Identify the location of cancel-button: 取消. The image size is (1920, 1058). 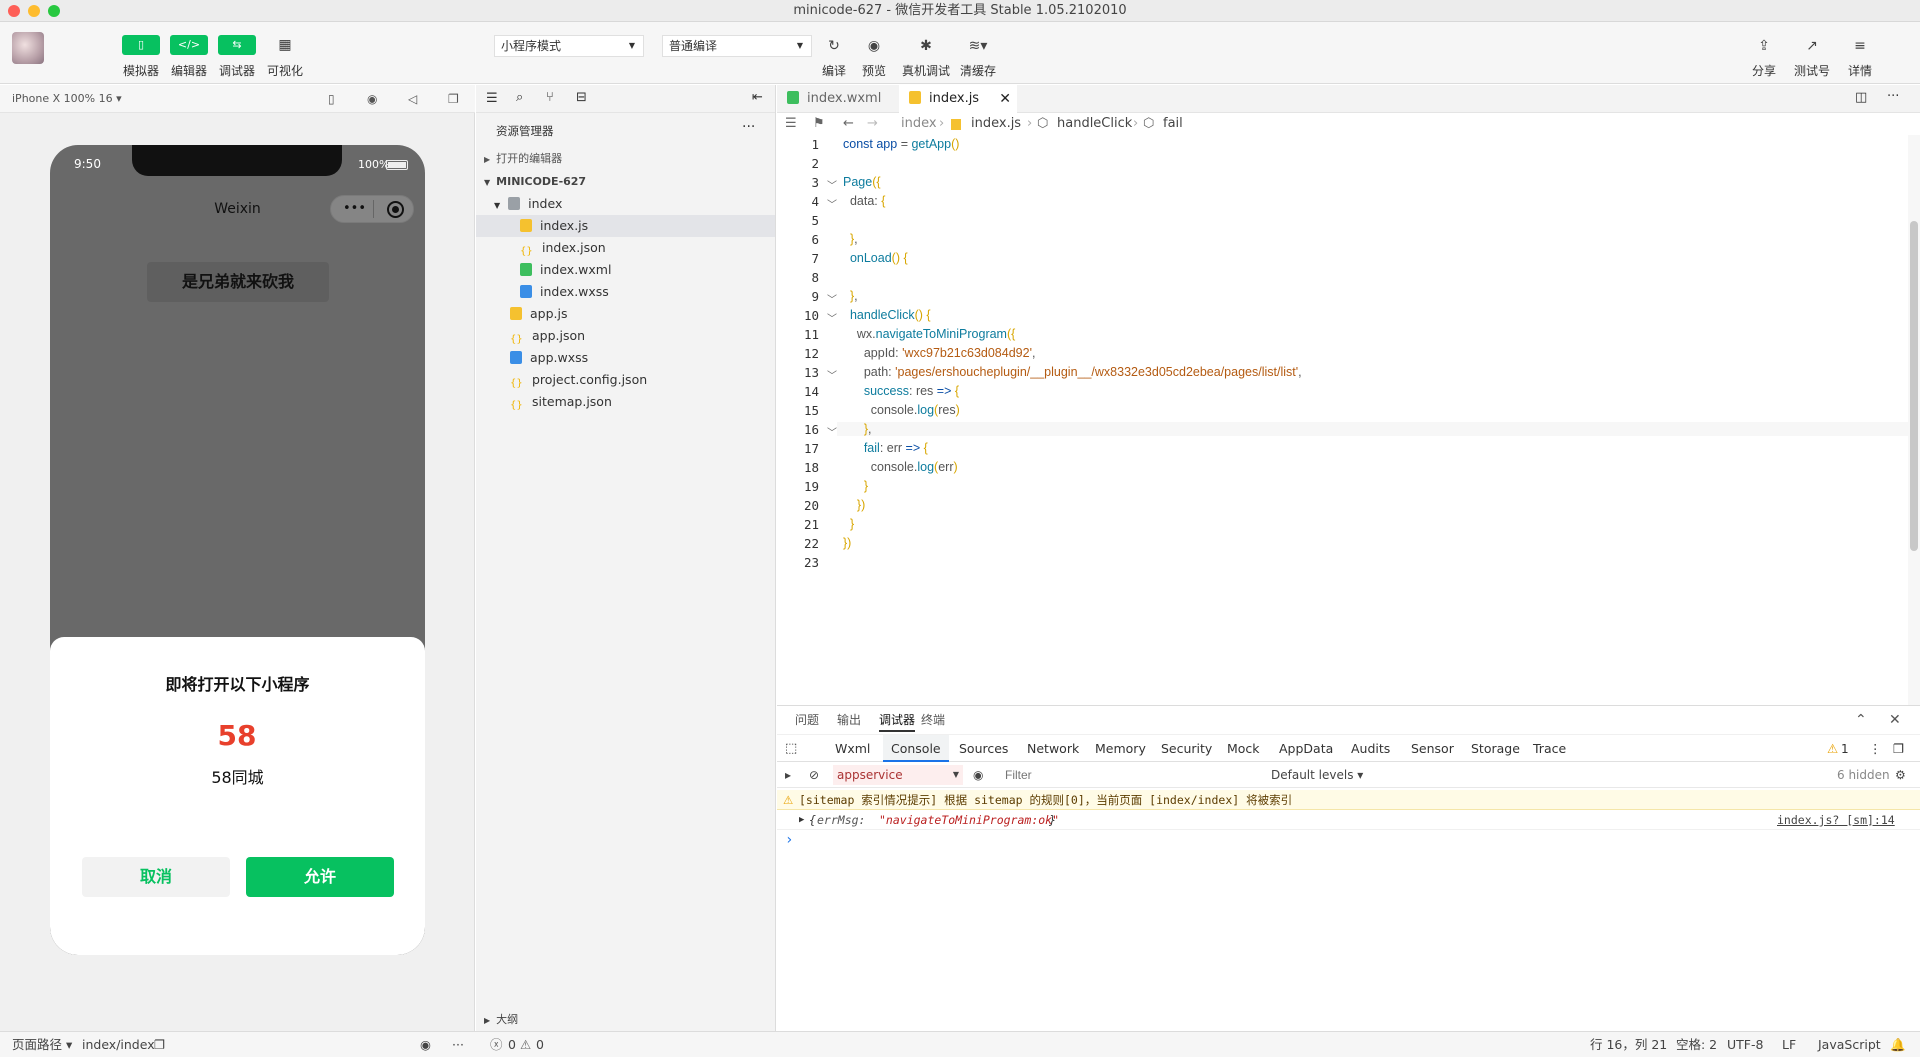
(156, 877).